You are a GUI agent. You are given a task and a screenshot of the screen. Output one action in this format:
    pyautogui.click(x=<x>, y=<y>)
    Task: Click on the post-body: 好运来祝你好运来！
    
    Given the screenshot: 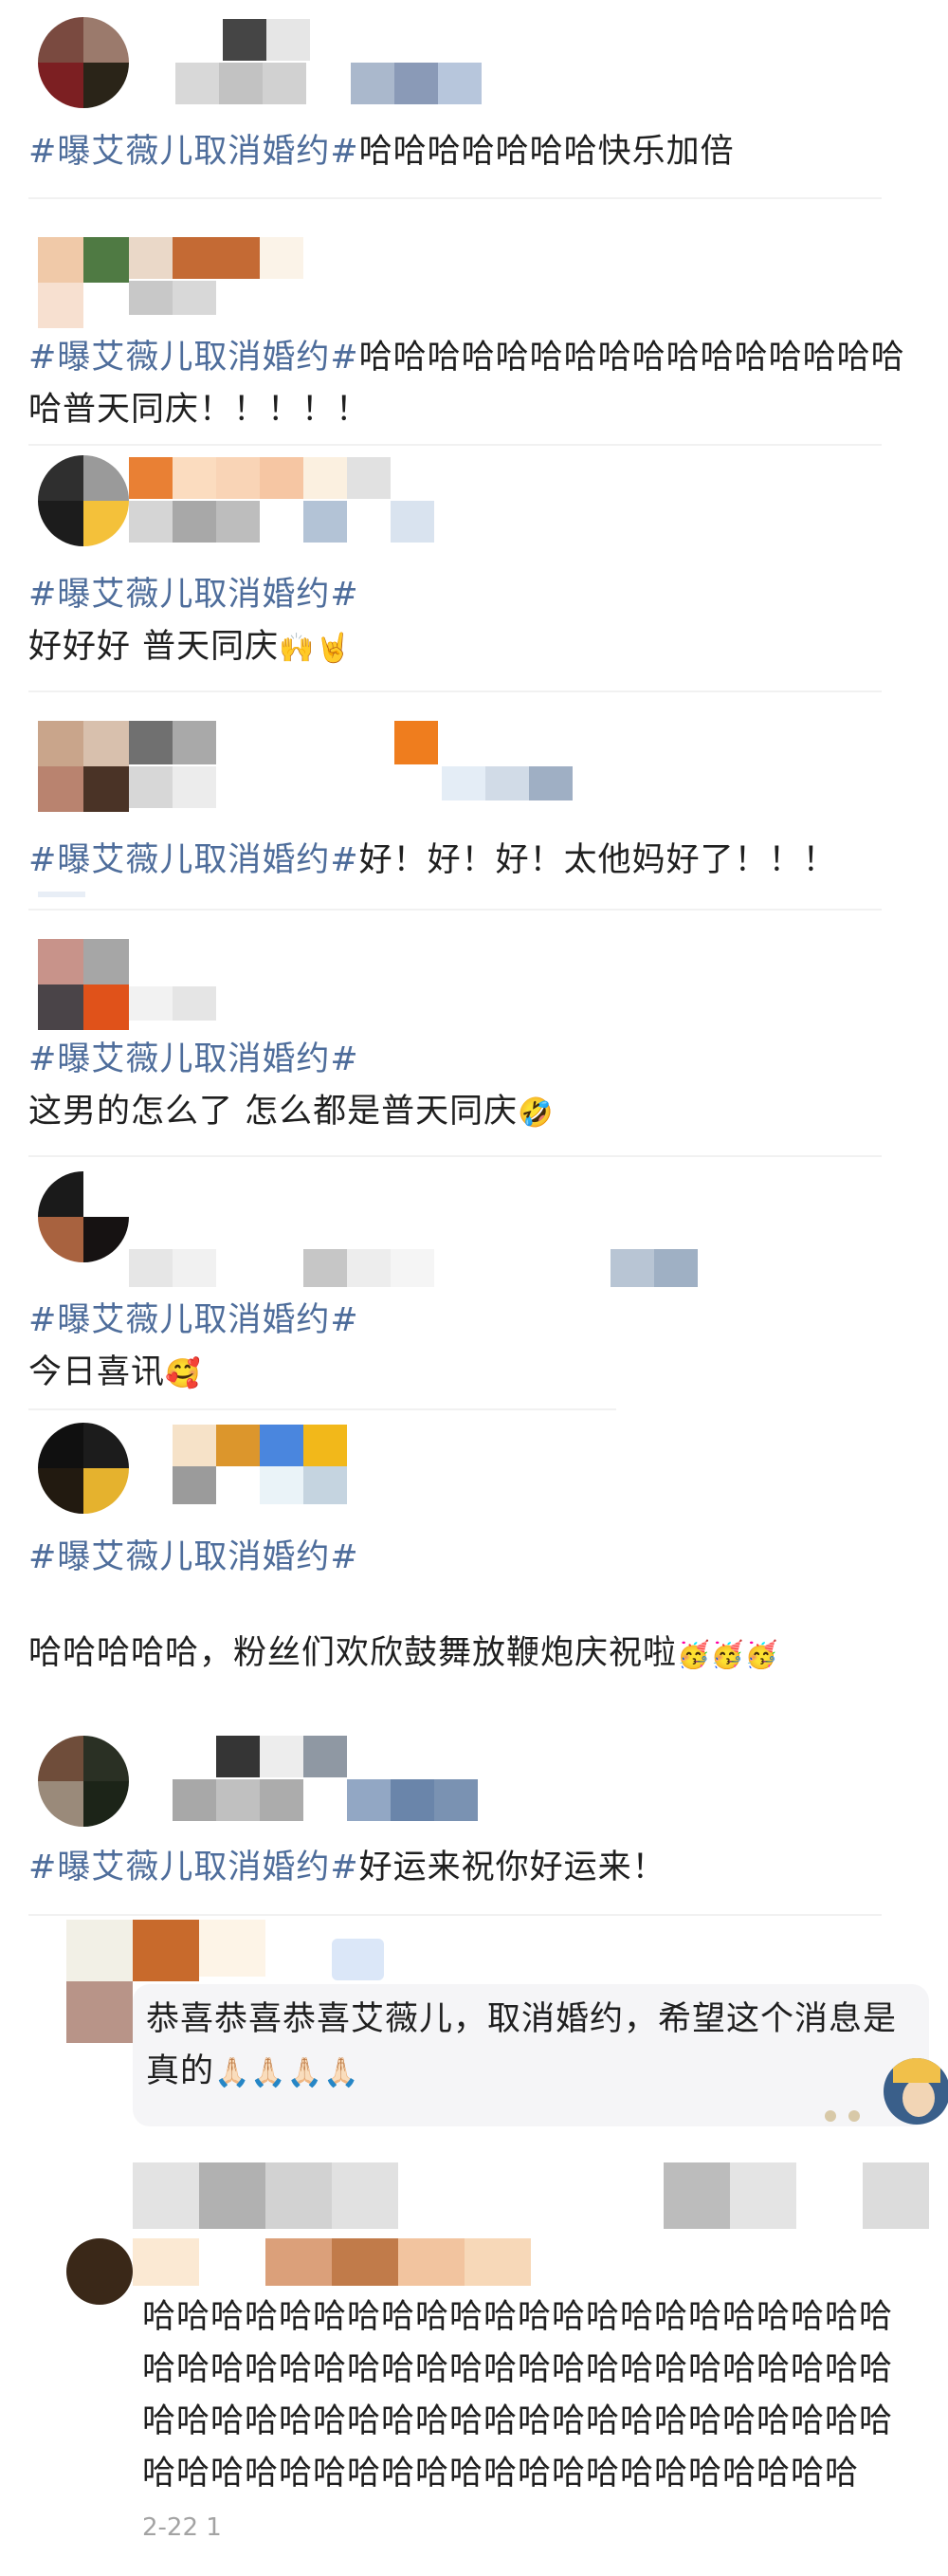 What is the action you would take?
    pyautogui.click(x=512, y=1867)
    